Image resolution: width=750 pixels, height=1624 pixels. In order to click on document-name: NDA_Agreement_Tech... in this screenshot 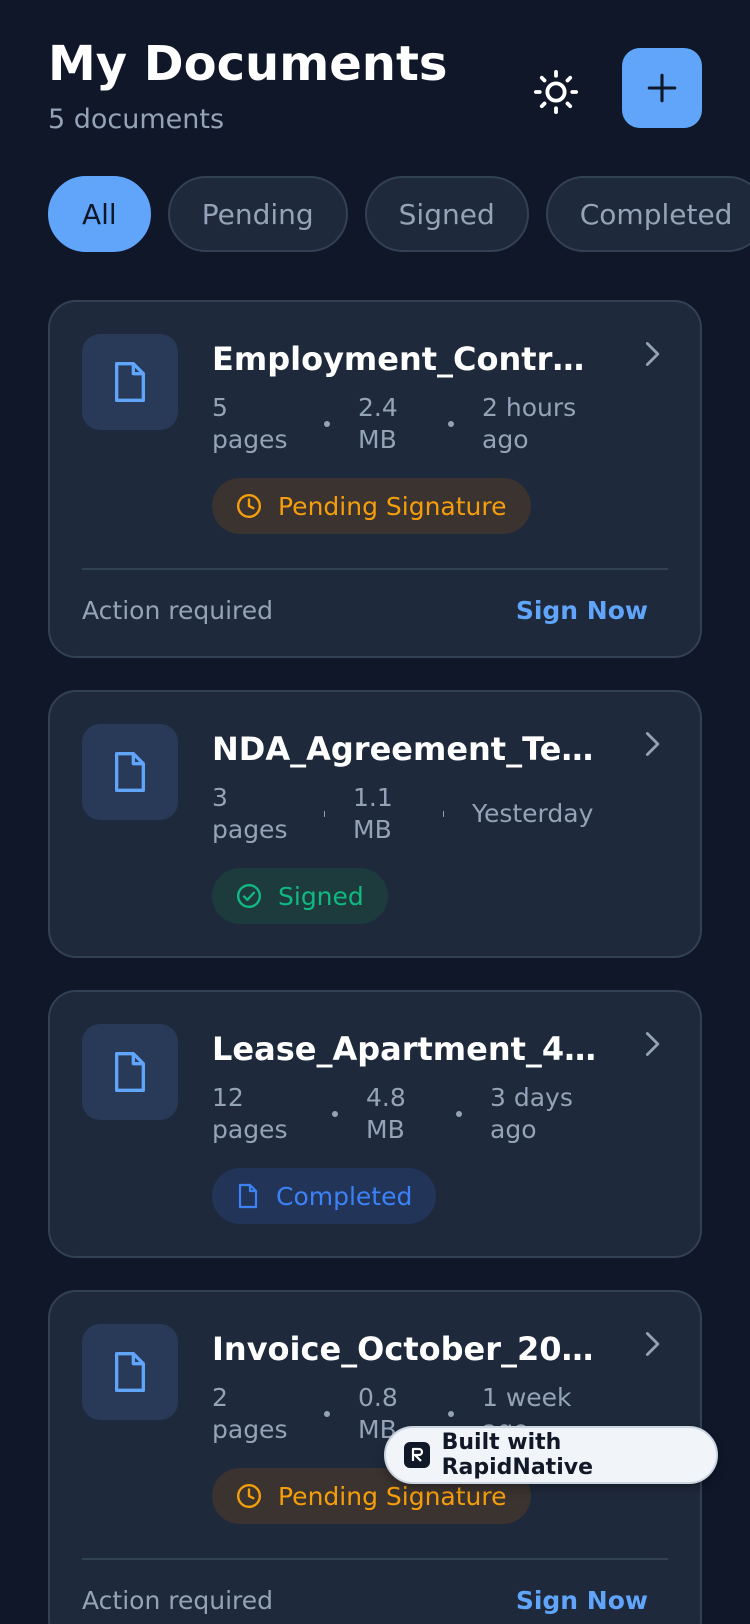, I will do `click(407, 749)`.